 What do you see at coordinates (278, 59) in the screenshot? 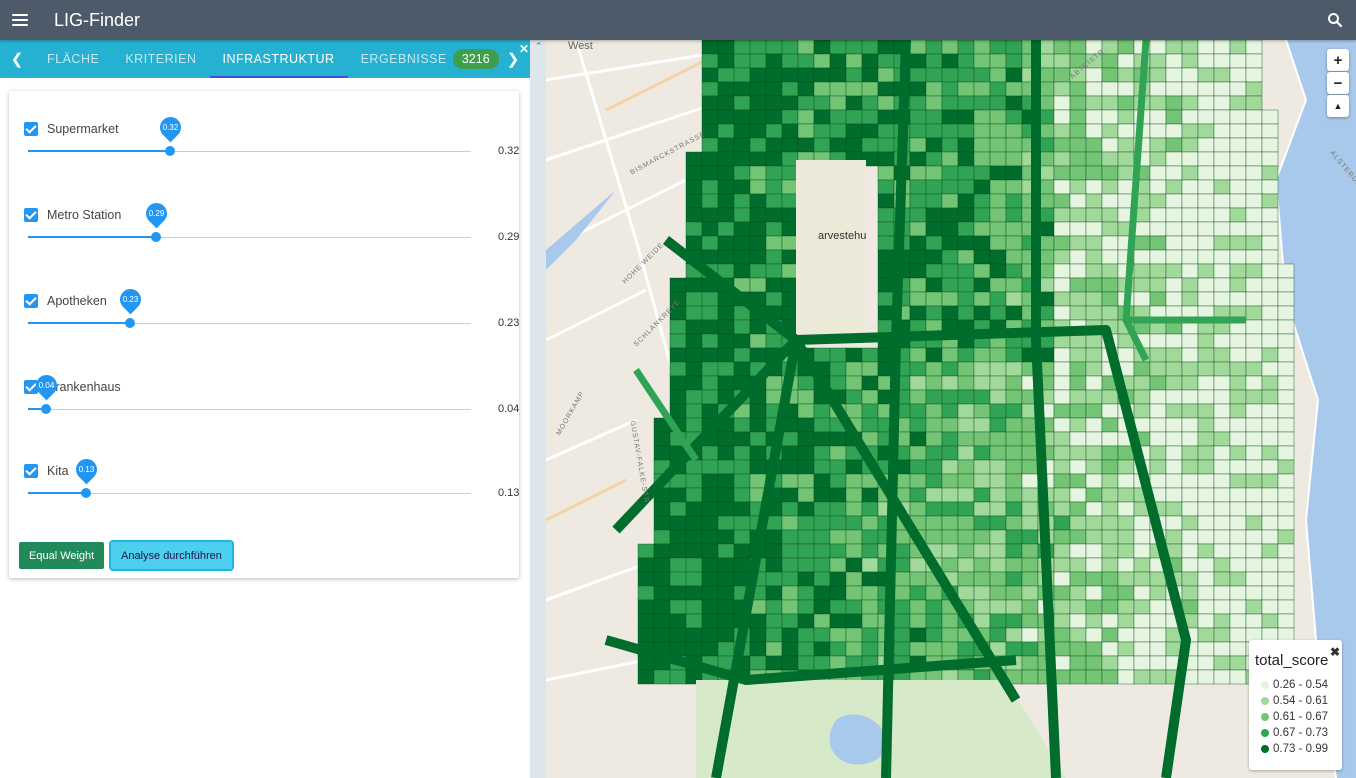
I see `tab-infrastruktur: INFRASTRUKTUR` at bounding box center [278, 59].